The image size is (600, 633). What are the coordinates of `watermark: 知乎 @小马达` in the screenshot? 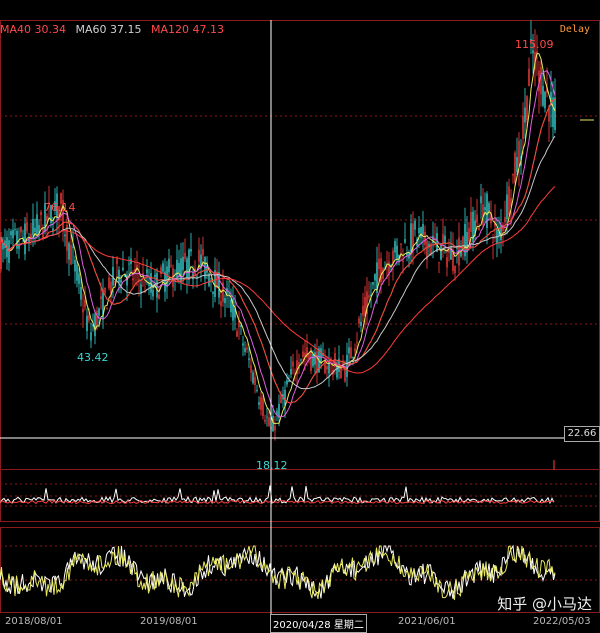 It's located at (544, 604).